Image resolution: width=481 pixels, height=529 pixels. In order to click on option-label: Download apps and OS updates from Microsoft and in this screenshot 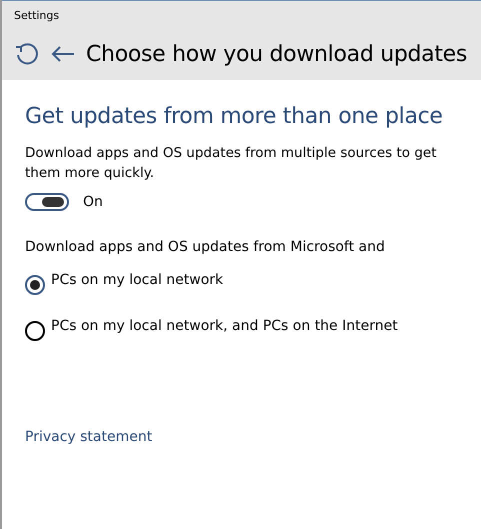, I will do `click(205, 247)`.